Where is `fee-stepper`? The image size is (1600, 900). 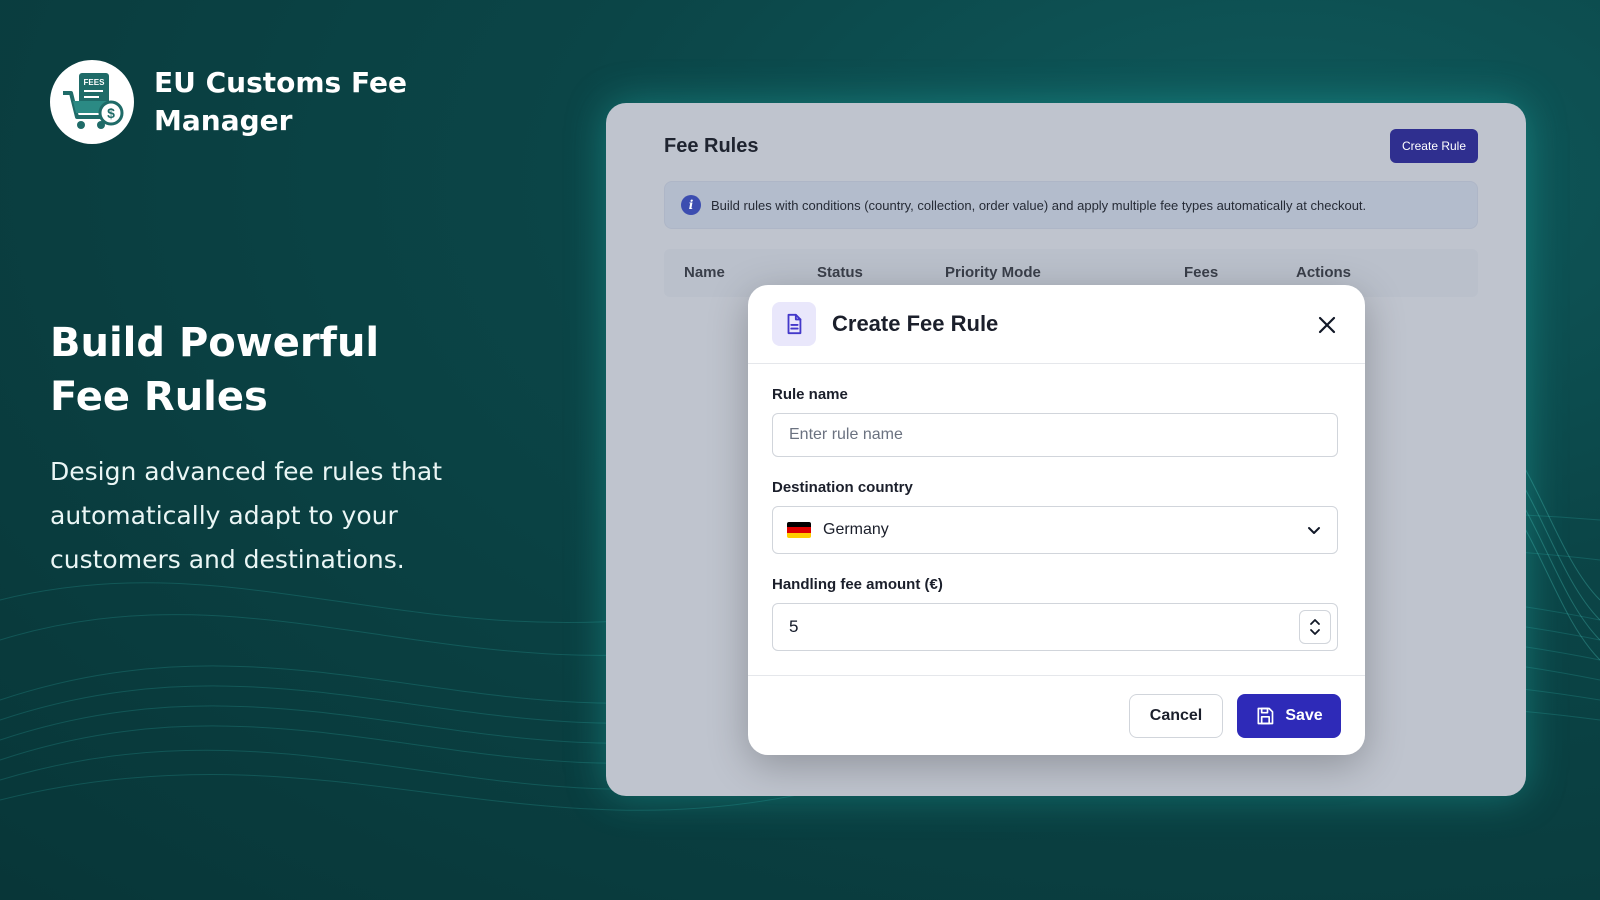 fee-stepper is located at coordinates (1315, 627).